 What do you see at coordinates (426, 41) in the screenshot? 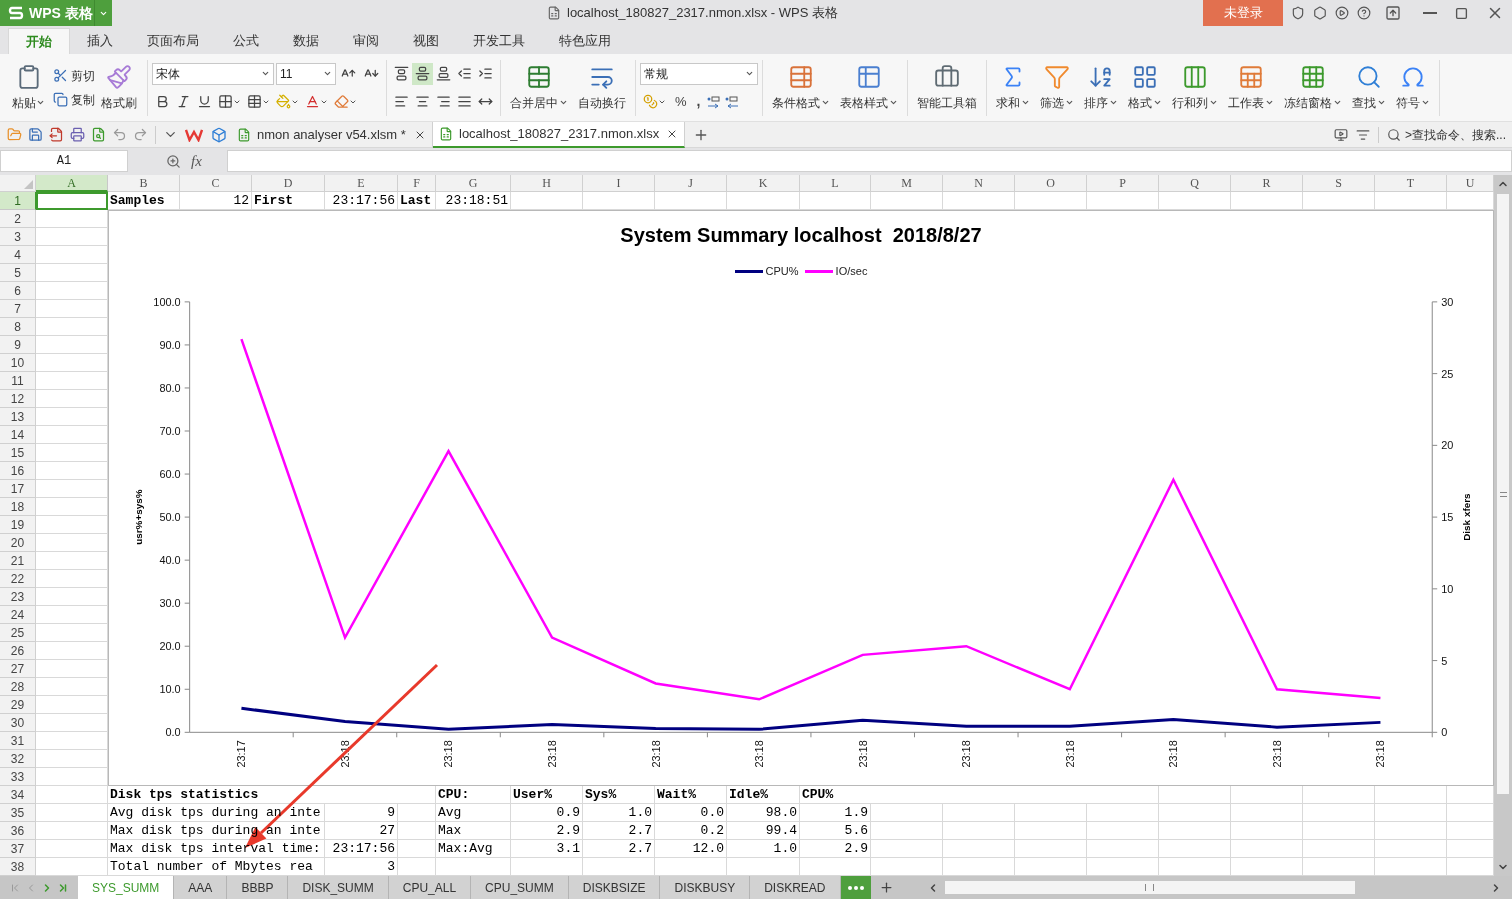
I see `menu-tab: 视图` at bounding box center [426, 41].